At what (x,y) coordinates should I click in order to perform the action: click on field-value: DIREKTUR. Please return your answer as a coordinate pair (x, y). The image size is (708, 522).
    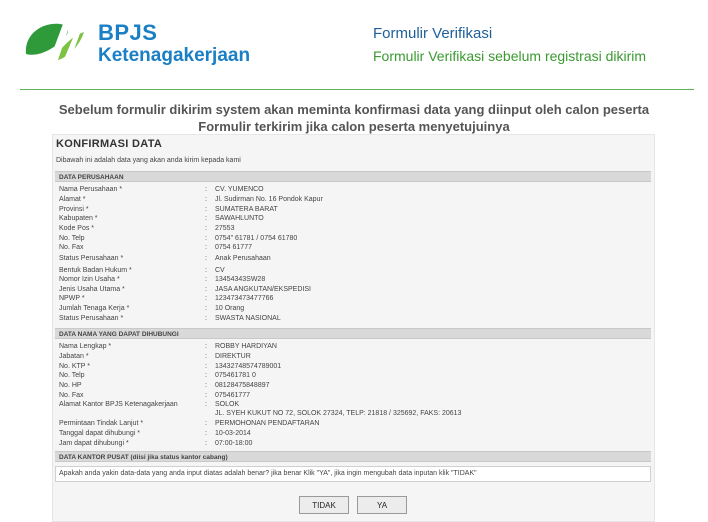
    Looking at the image, I should click on (233, 356).